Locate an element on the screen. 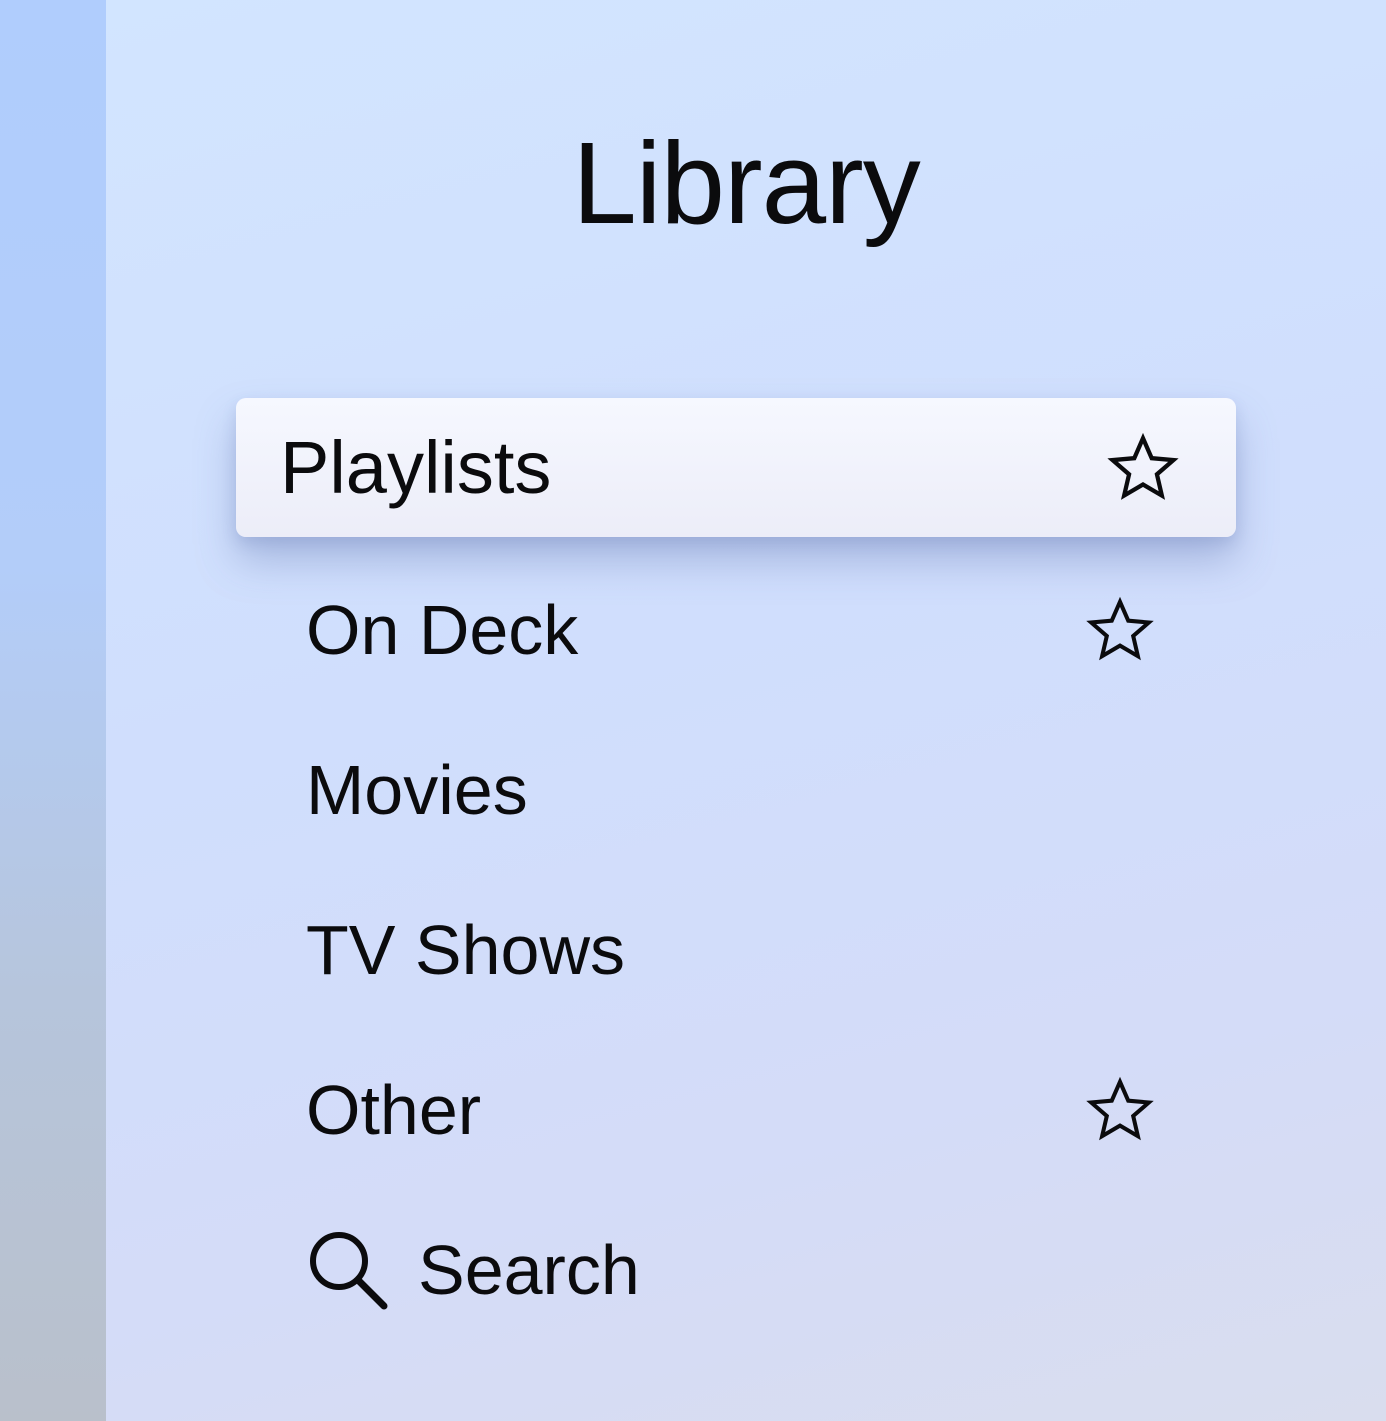 This screenshot has width=1386, height=1421. menu-item-label: Movies is located at coordinates (417, 790).